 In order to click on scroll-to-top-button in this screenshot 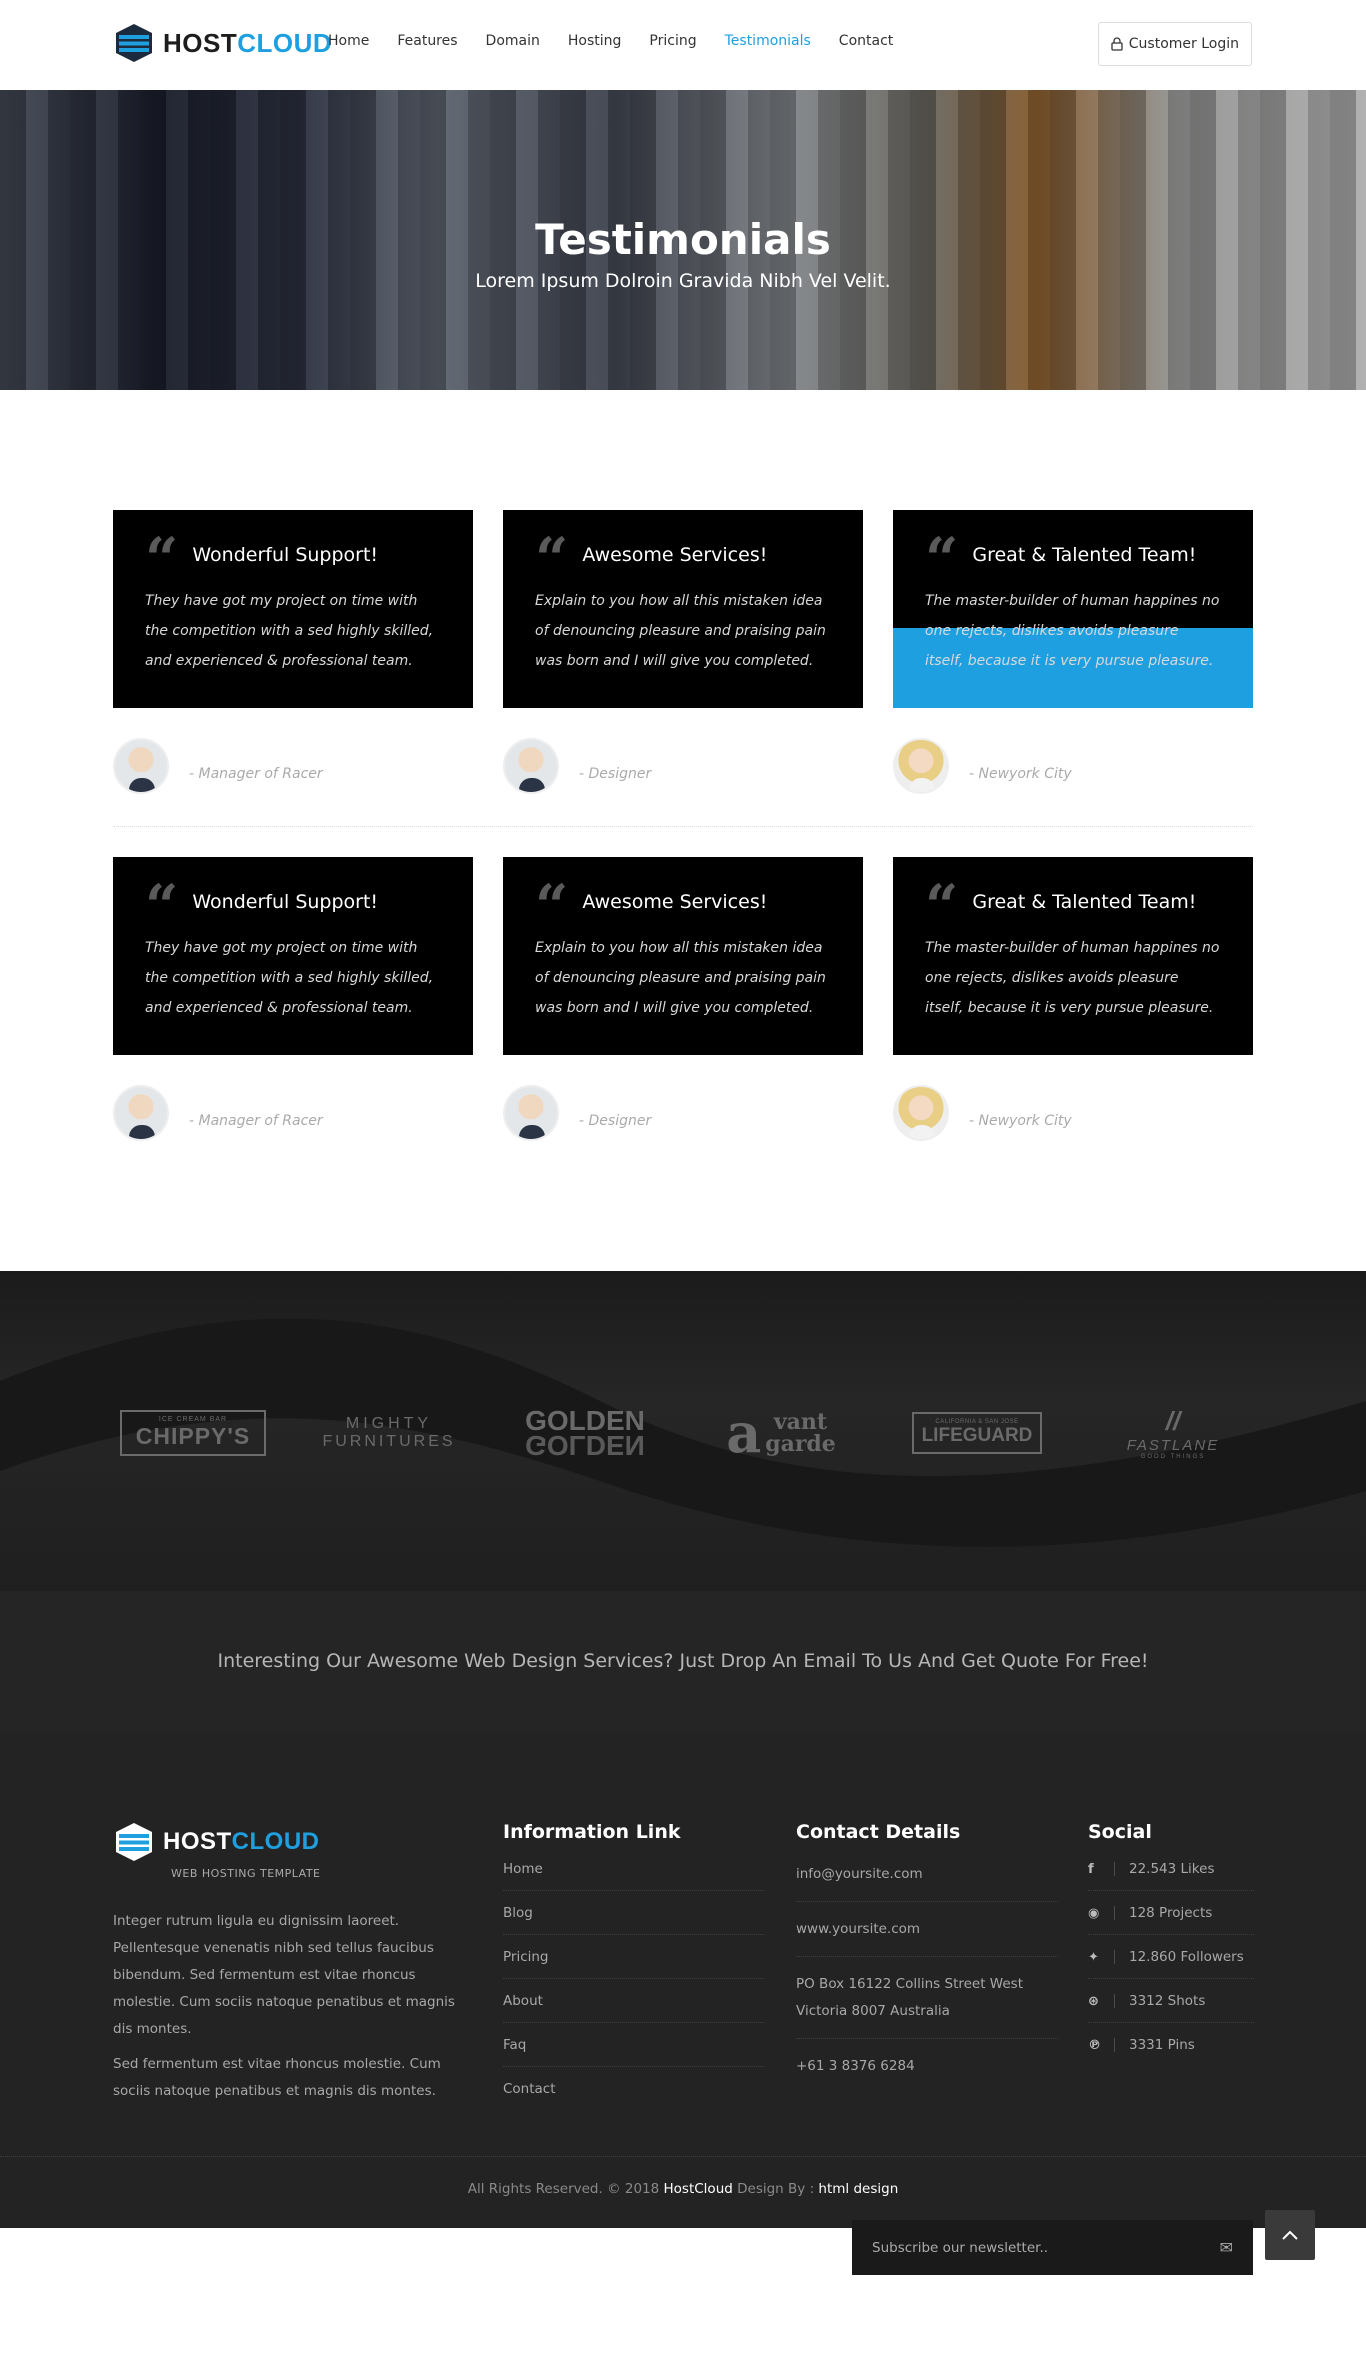, I will do `click(1290, 2235)`.